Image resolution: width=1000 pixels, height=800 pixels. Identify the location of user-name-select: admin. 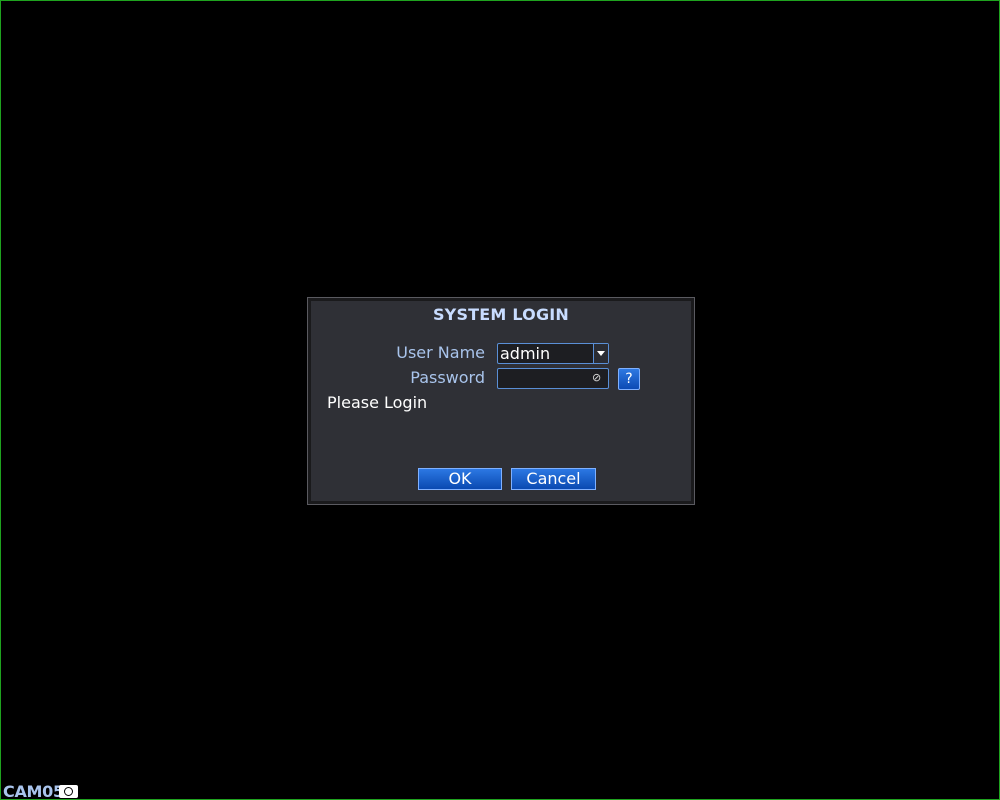
(553, 353).